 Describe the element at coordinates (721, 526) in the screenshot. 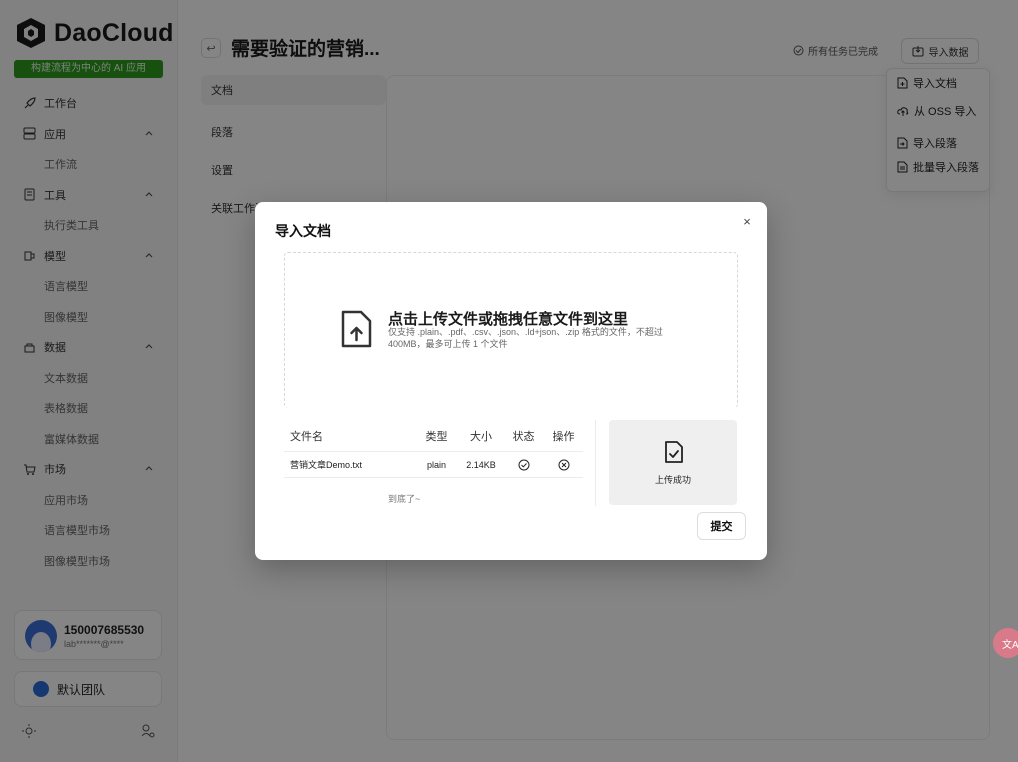

I see `submit-button: 提交` at that location.